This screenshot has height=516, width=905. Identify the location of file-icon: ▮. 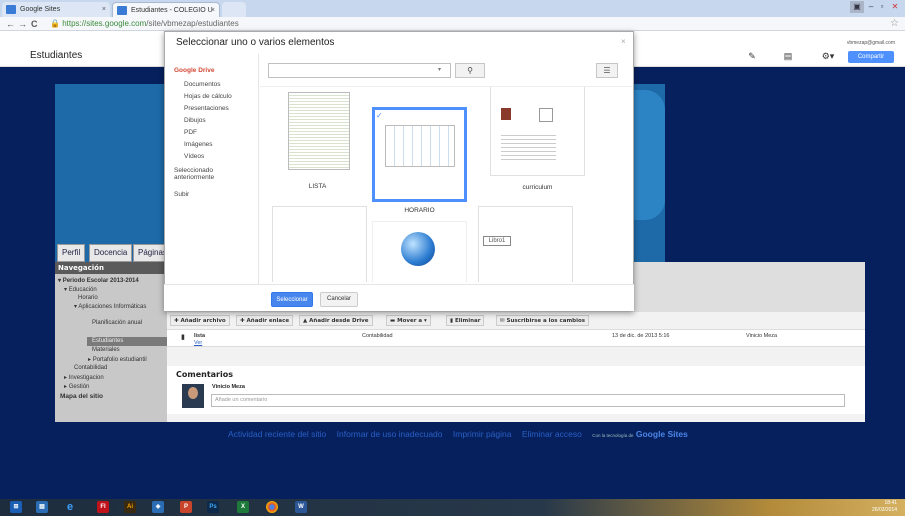
(183, 337).